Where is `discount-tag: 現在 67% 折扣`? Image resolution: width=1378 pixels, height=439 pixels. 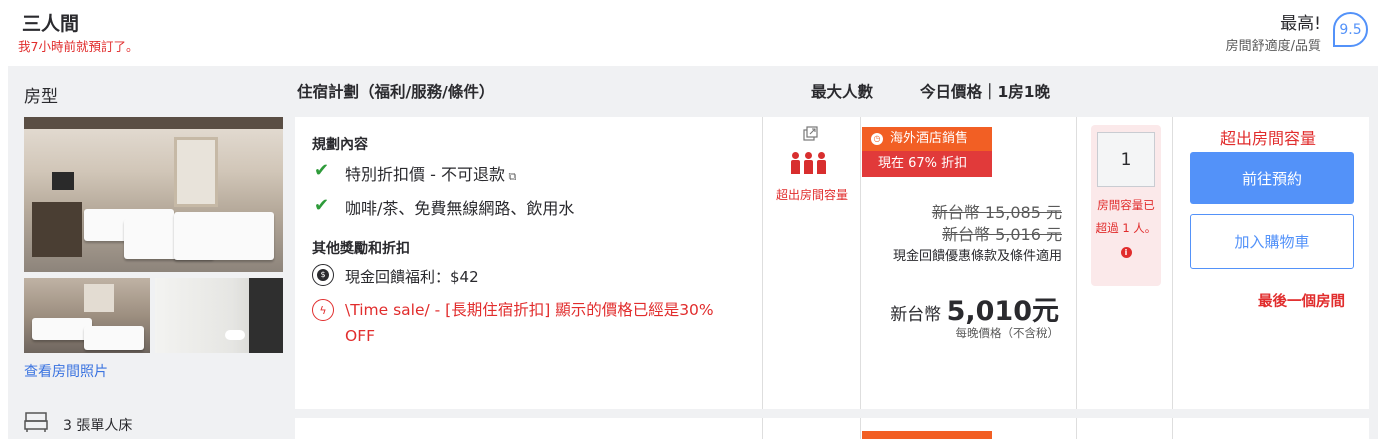
discount-tag: 現在 67% 折扣 is located at coordinates (927, 164).